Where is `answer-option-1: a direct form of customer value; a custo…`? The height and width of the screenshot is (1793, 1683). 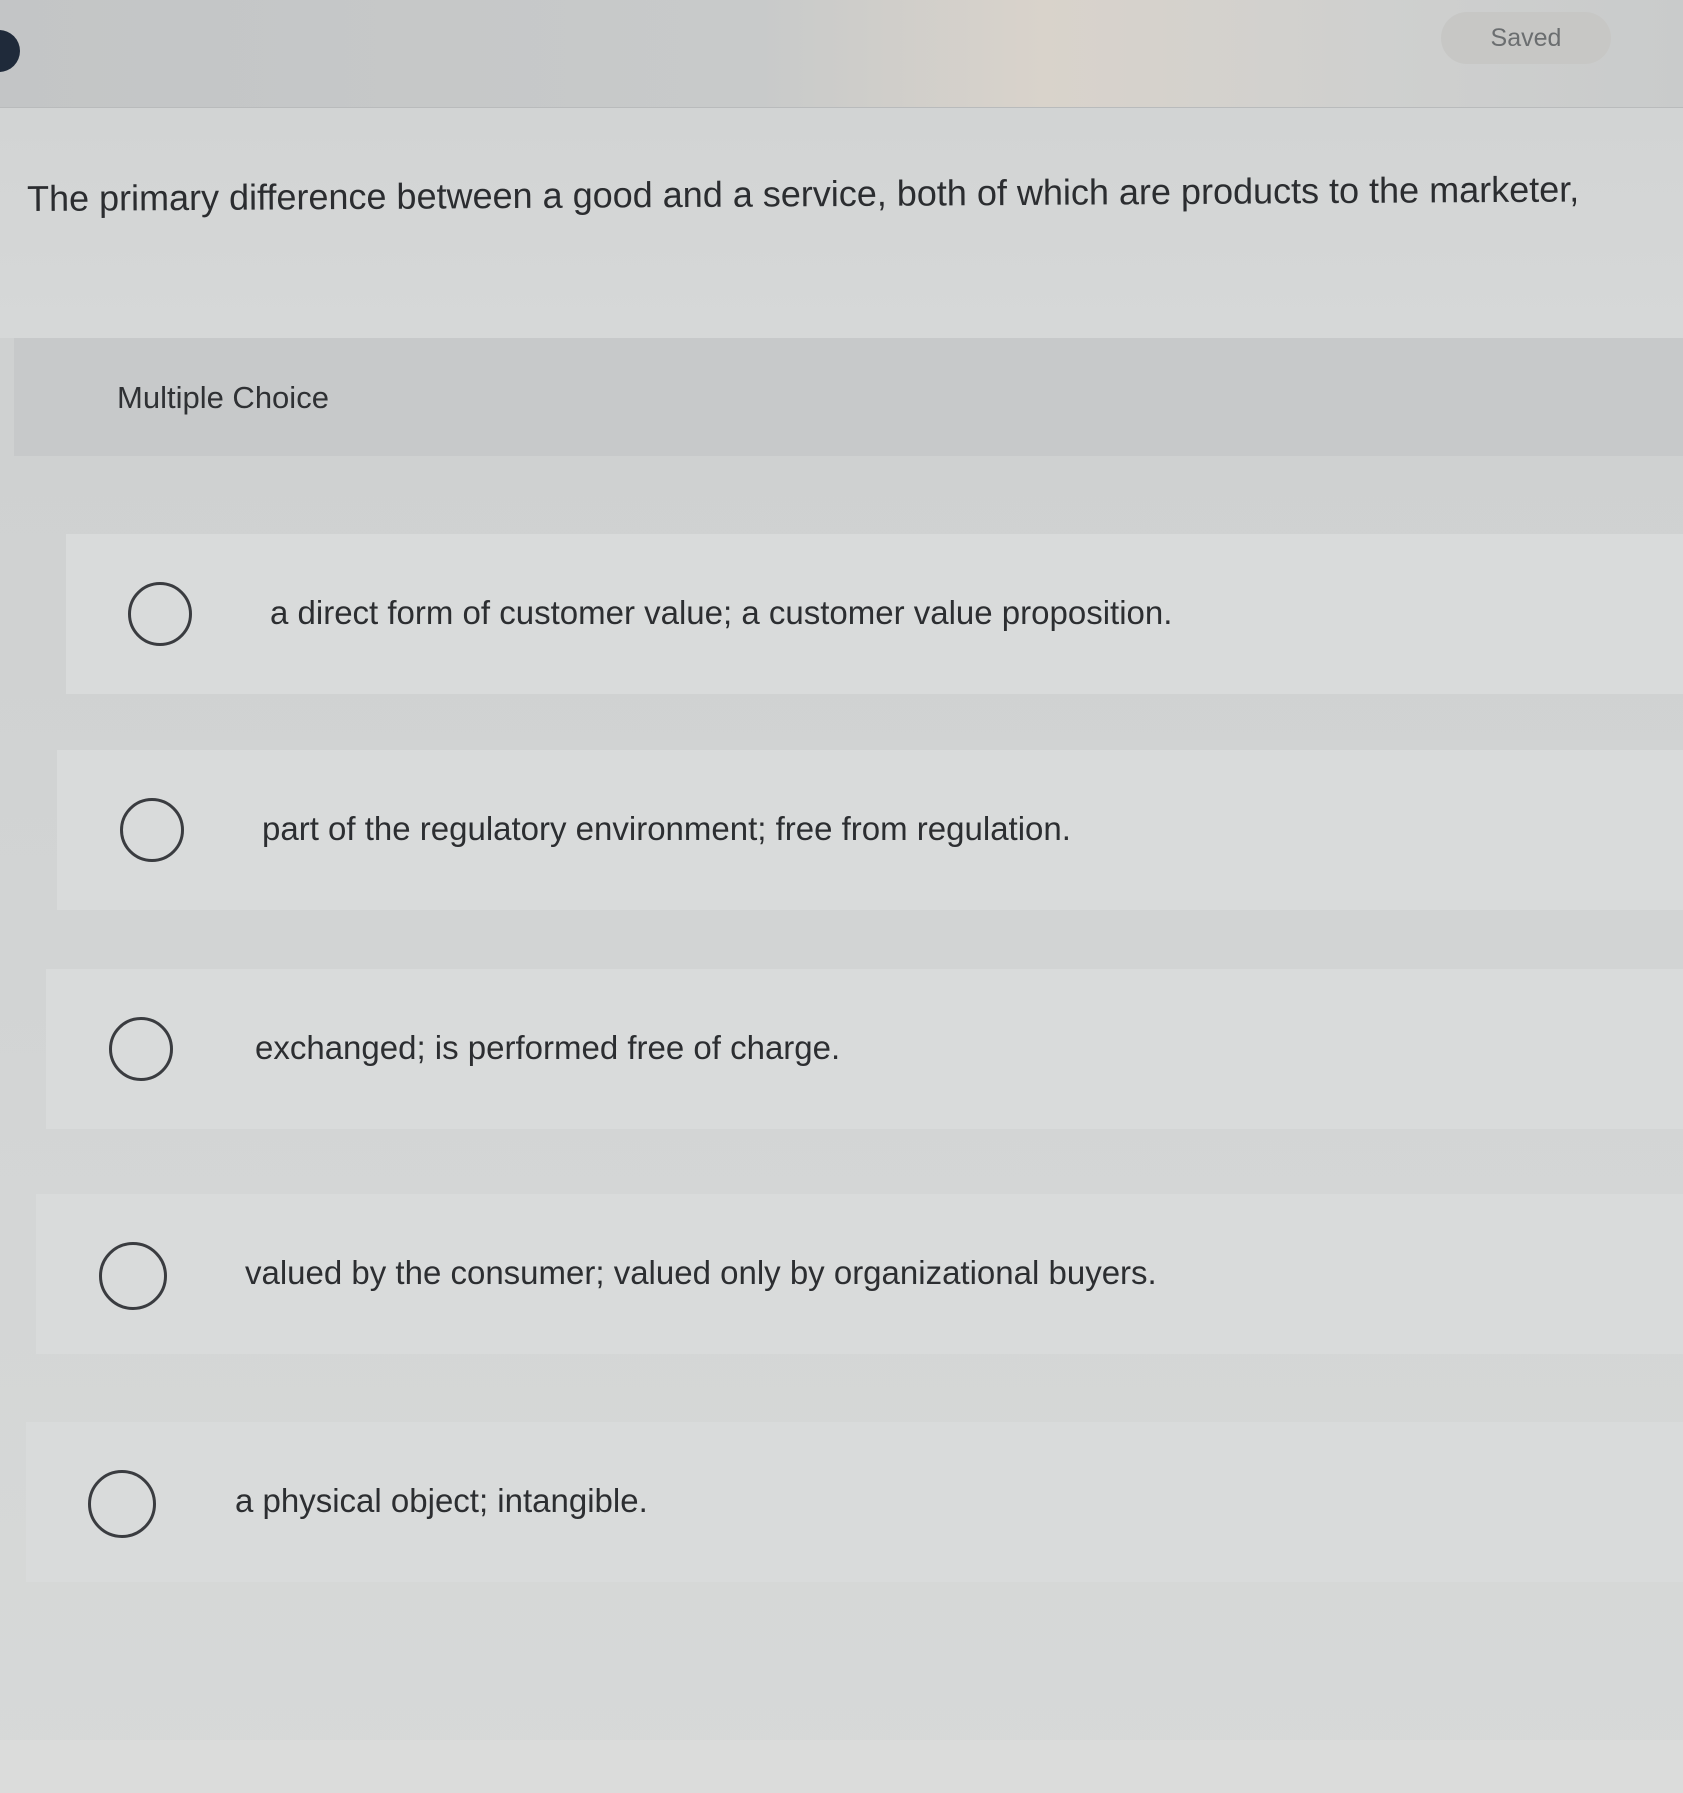
answer-option-1: a direct form of customer value; a custo… is located at coordinates (874, 614).